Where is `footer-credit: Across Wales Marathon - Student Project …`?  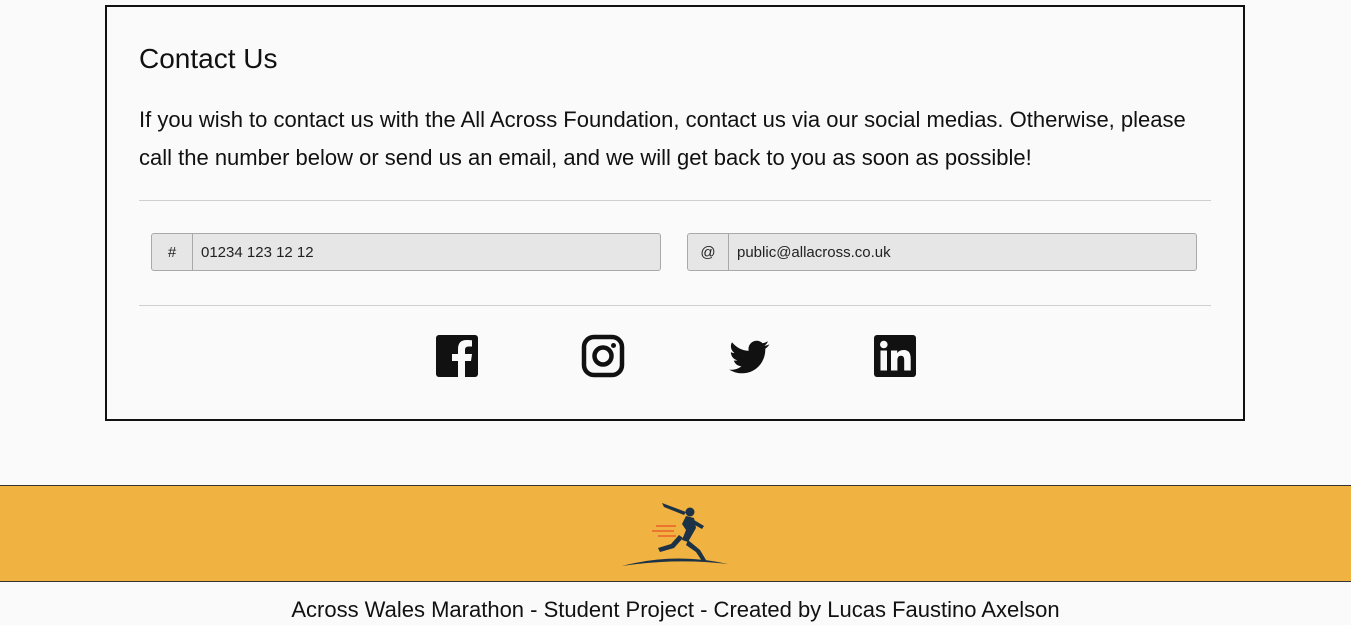 footer-credit: Across Wales Marathon - Student Project … is located at coordinates (675, 609).